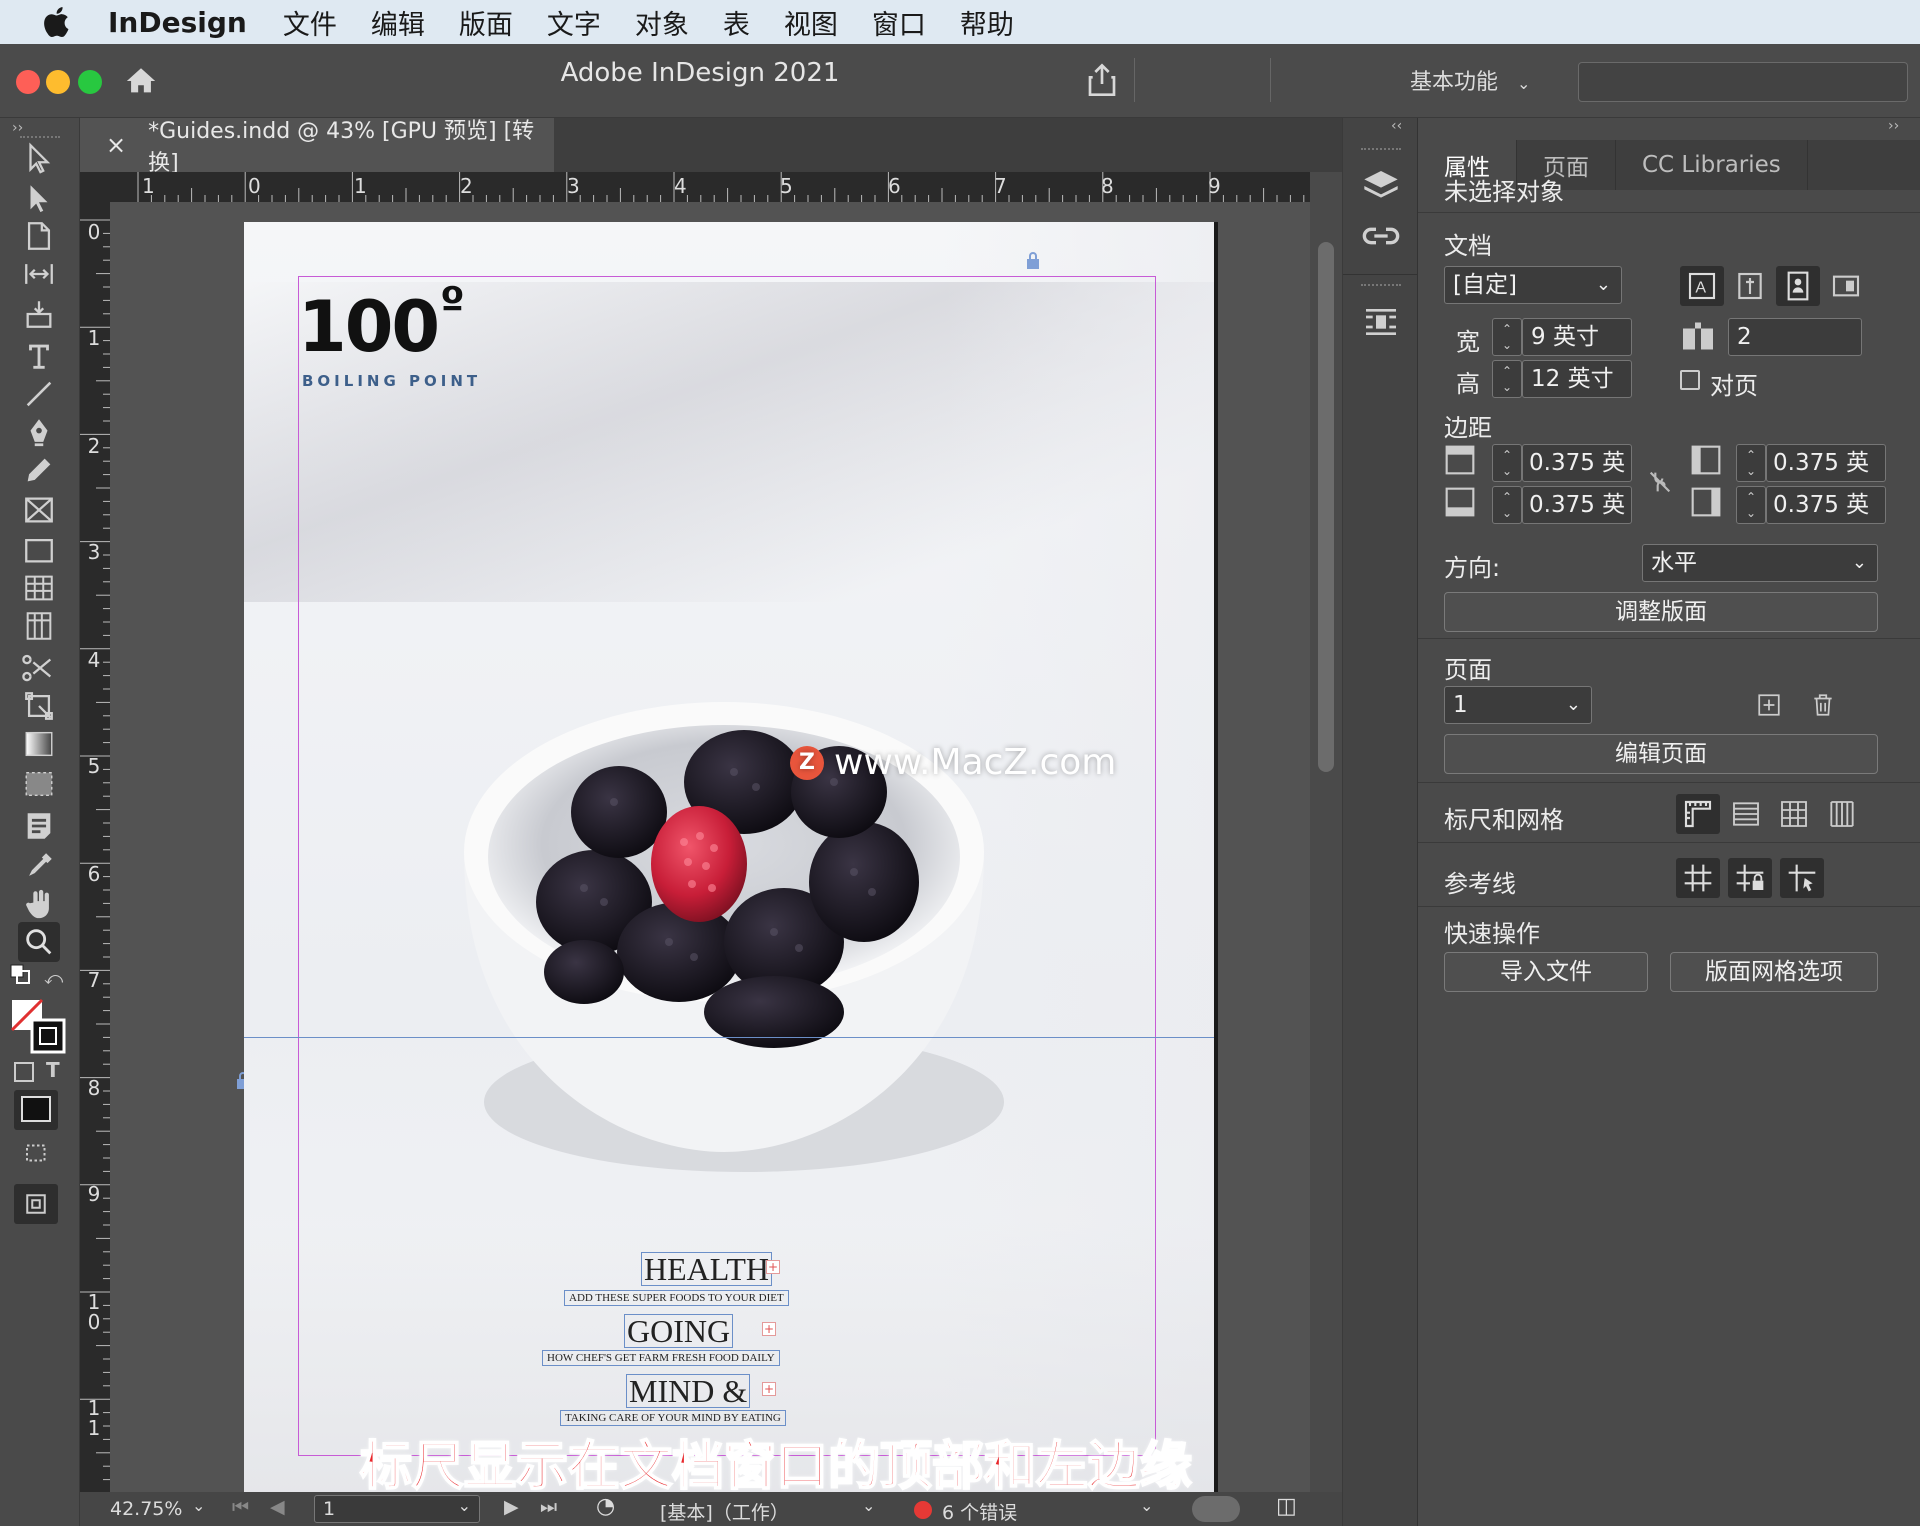 This screenshot has height=1526, width=1920. What do you see at coordinates (1661, 612) in the screenshot?
I see `adjust-layout-button: 调整版面` at bounding box center [1661, 612].